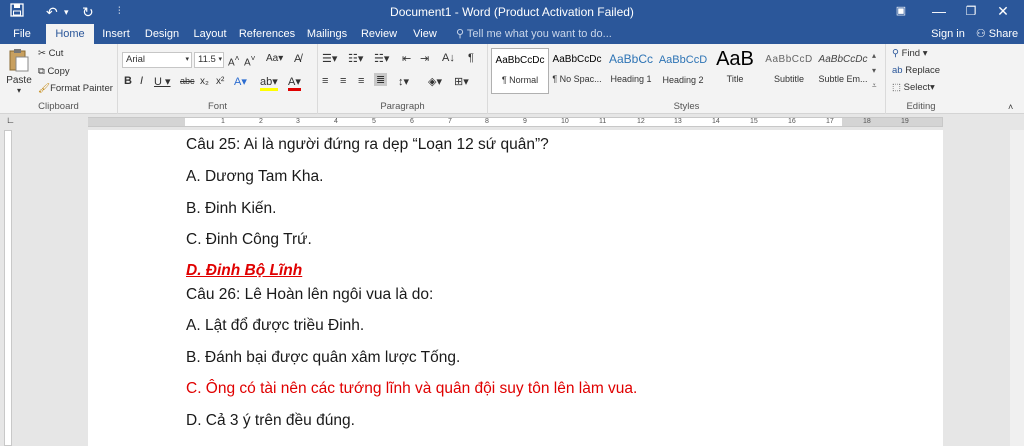 Image resolution: width=1024 pixels, height=446 pixels. What do you see at coordinates (309, 295) in the screenshot?
I see `question-26: Câu 26: Lê Hoàn lên ngôi vua là do:` at bounding box center [309, 295].